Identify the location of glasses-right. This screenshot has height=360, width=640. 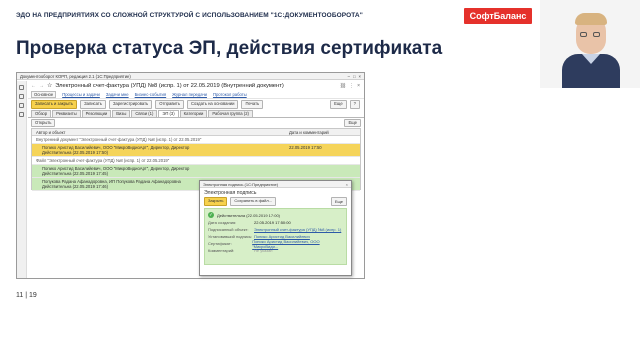
(596, 34).